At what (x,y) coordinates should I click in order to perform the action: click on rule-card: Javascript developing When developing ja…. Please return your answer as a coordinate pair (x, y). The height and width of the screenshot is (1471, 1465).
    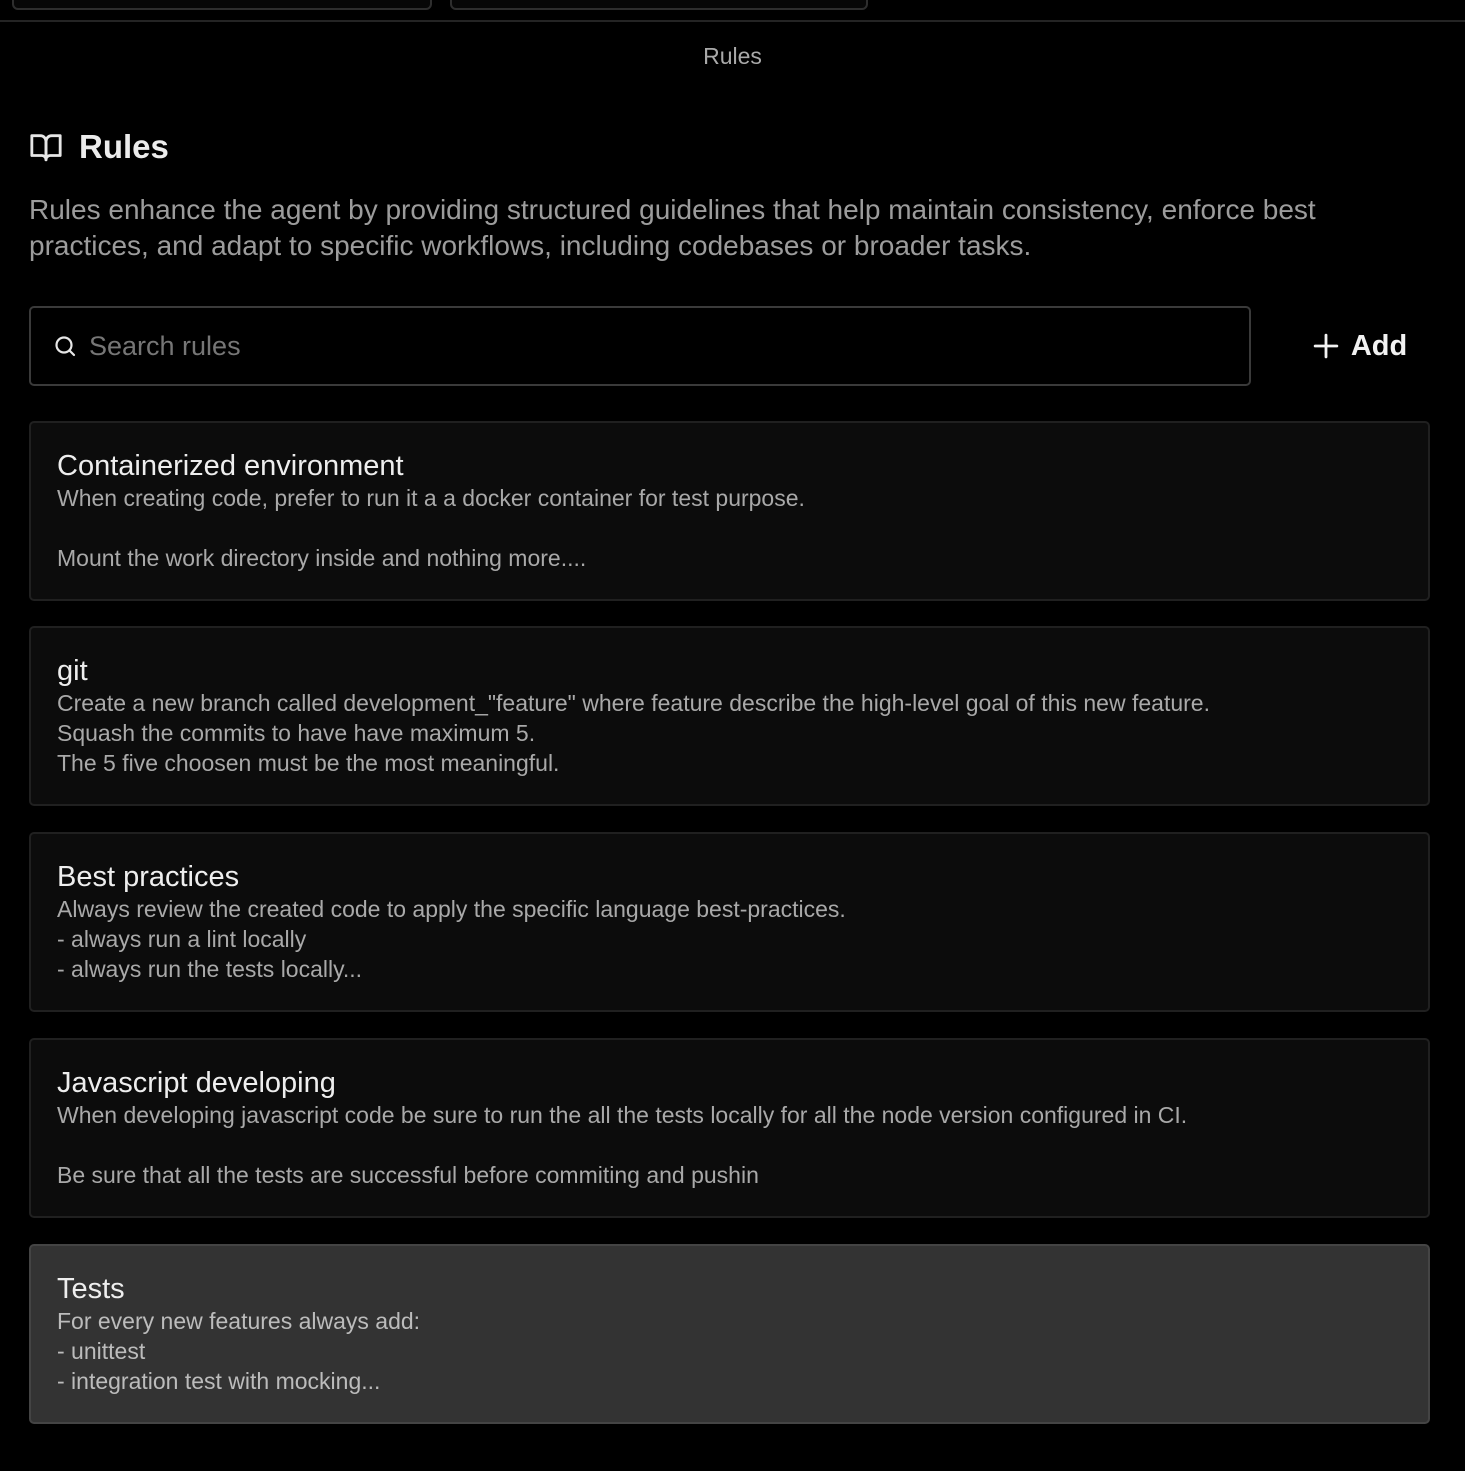
    Looking at the image, I should click on (729, 1128).